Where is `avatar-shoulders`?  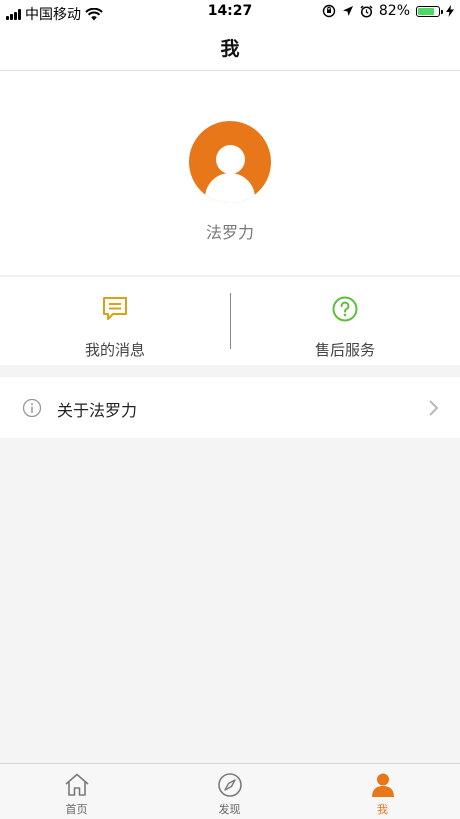
avatar-shoulders is located at coordinates (230, 188).